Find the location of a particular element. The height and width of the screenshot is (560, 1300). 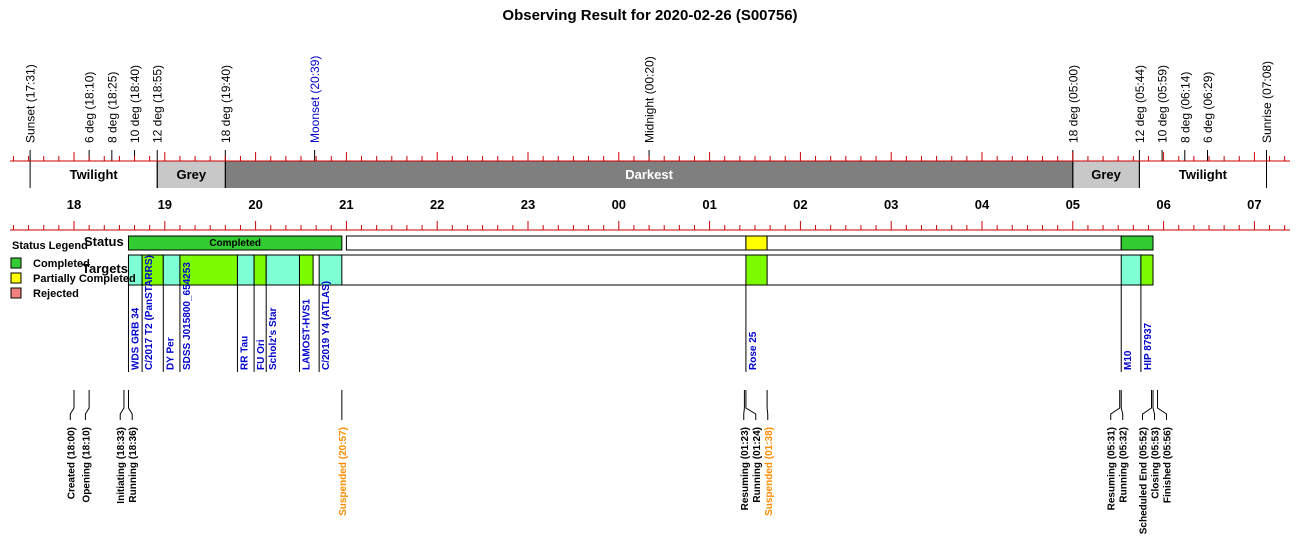

status-row-group: Status Completed is located at coordinates (619, 242).